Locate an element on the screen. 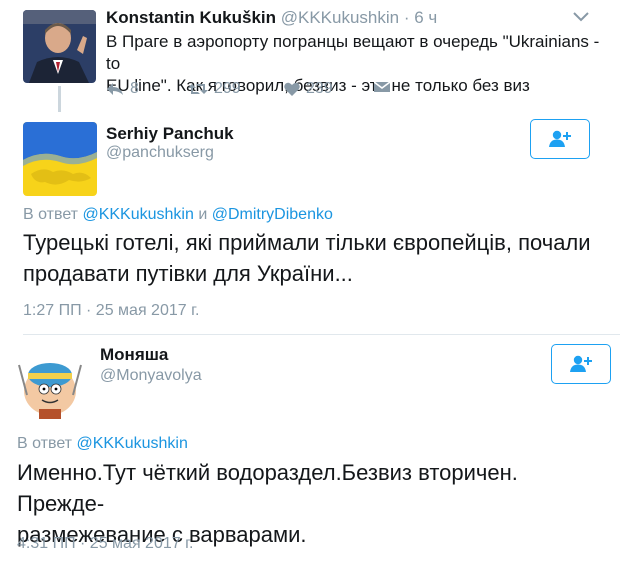 This screenshot has width=620, height=569. avatar-konstantin is located at coordinates (59, 46).